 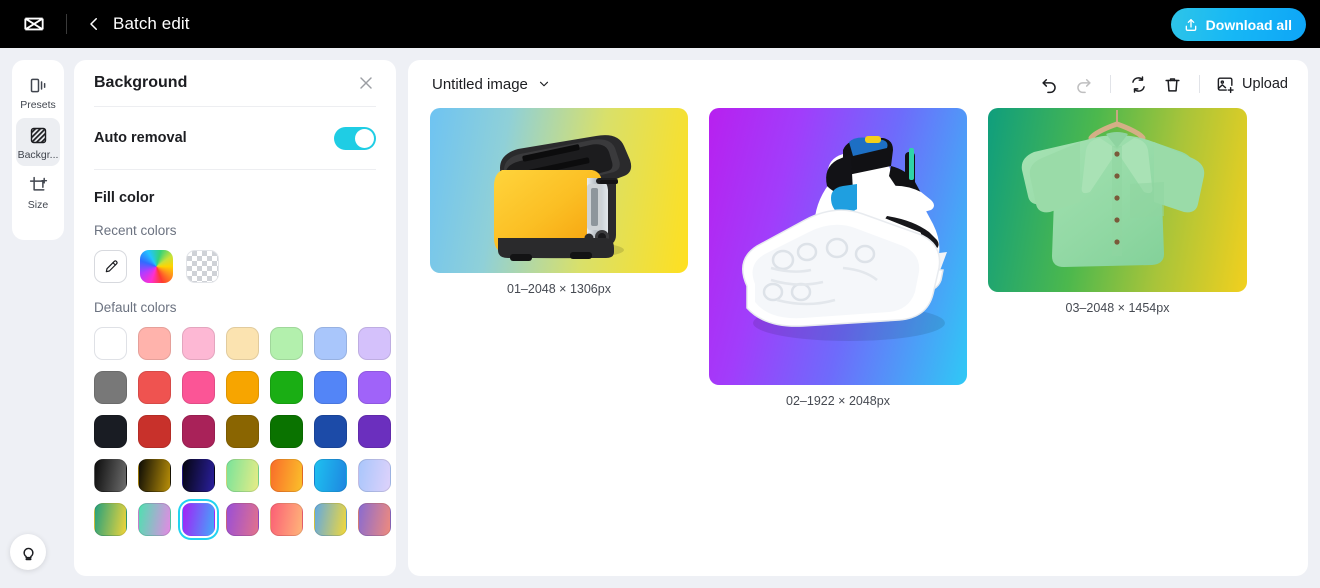 I want to click on presets-icon, so click(x=38, y=85).